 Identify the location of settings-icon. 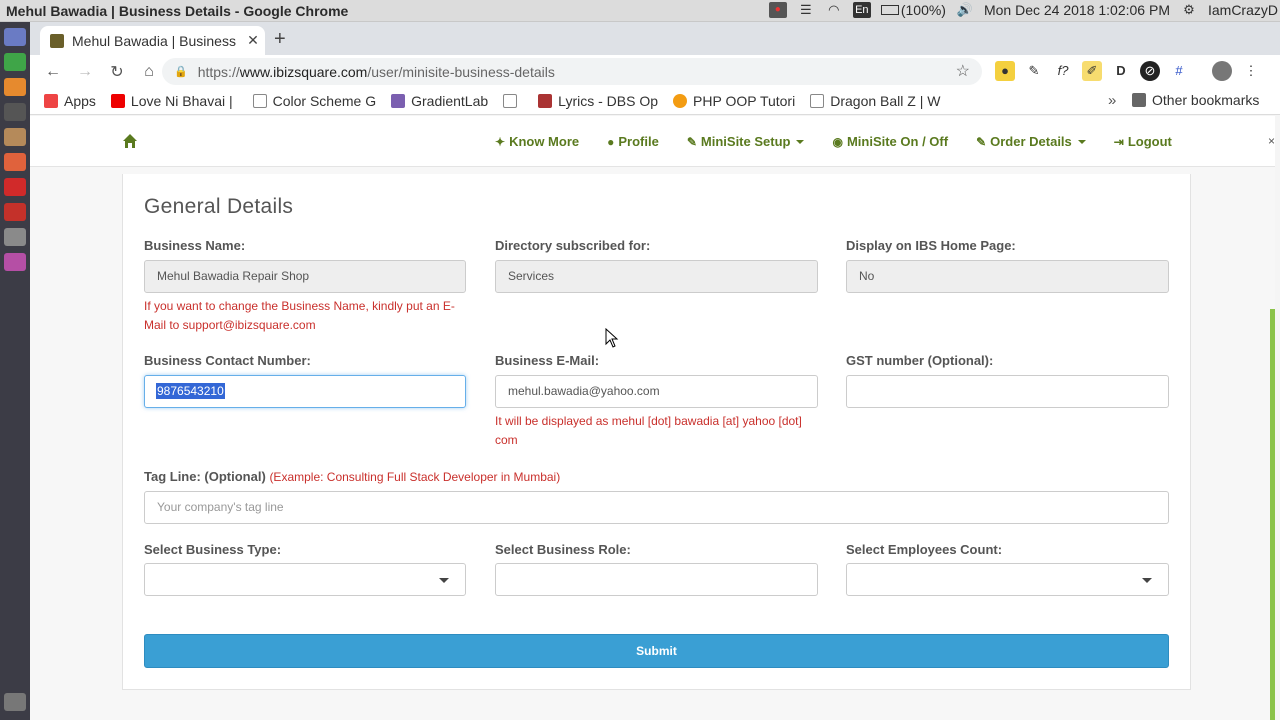
(15, 237).